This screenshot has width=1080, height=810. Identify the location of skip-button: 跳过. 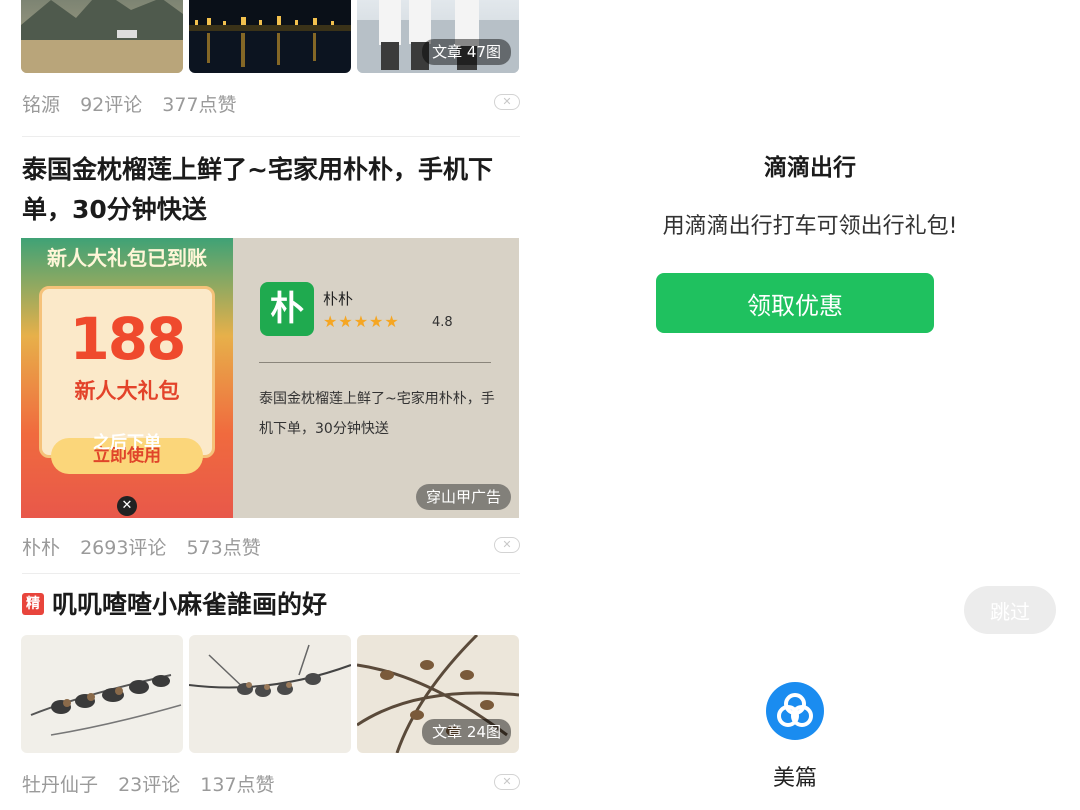
(1010, 610).